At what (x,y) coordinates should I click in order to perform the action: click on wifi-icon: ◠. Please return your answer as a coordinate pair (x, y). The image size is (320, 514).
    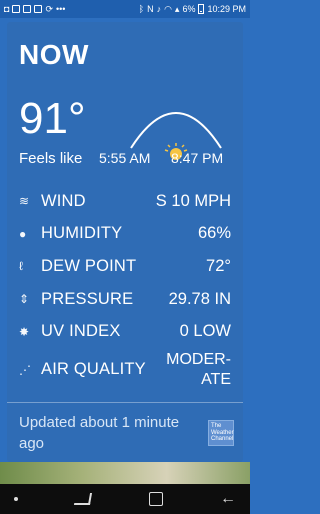
    Looking at the image, I should click on (168, 8).